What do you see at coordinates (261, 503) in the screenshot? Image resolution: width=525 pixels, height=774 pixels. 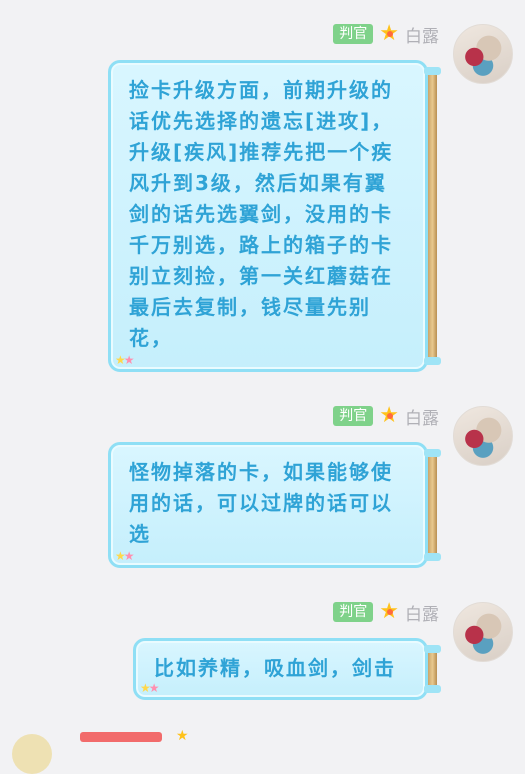 I see `message-text: 怪物掉落的卡，如果能够使用的话，可以过牌的话可以选` at bounding box center [261, 503].